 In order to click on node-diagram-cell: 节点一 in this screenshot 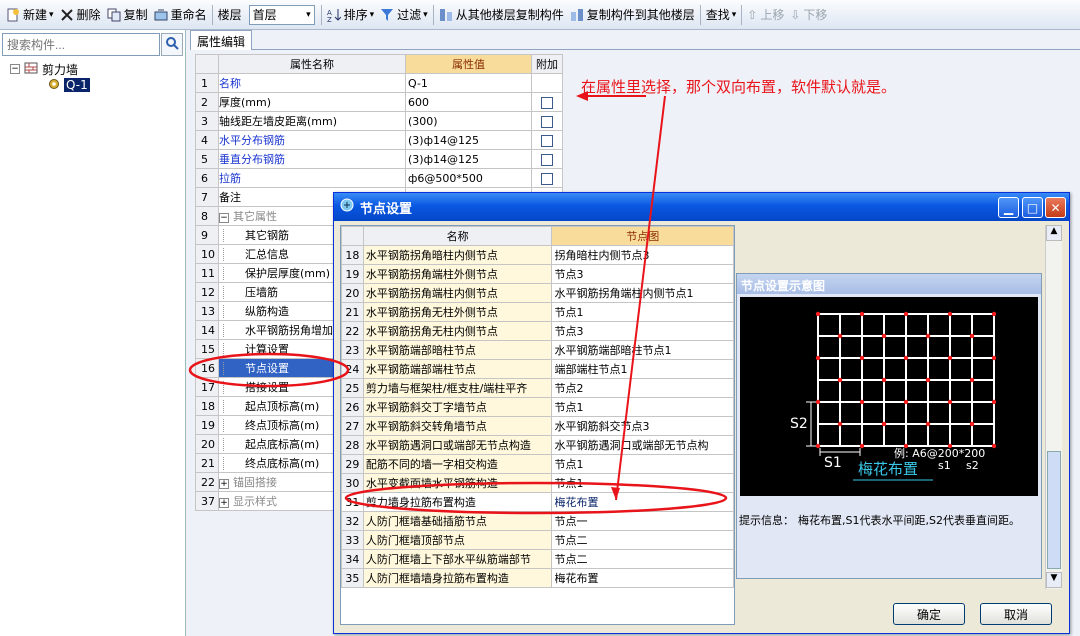, I will do `click(642, 521)`.